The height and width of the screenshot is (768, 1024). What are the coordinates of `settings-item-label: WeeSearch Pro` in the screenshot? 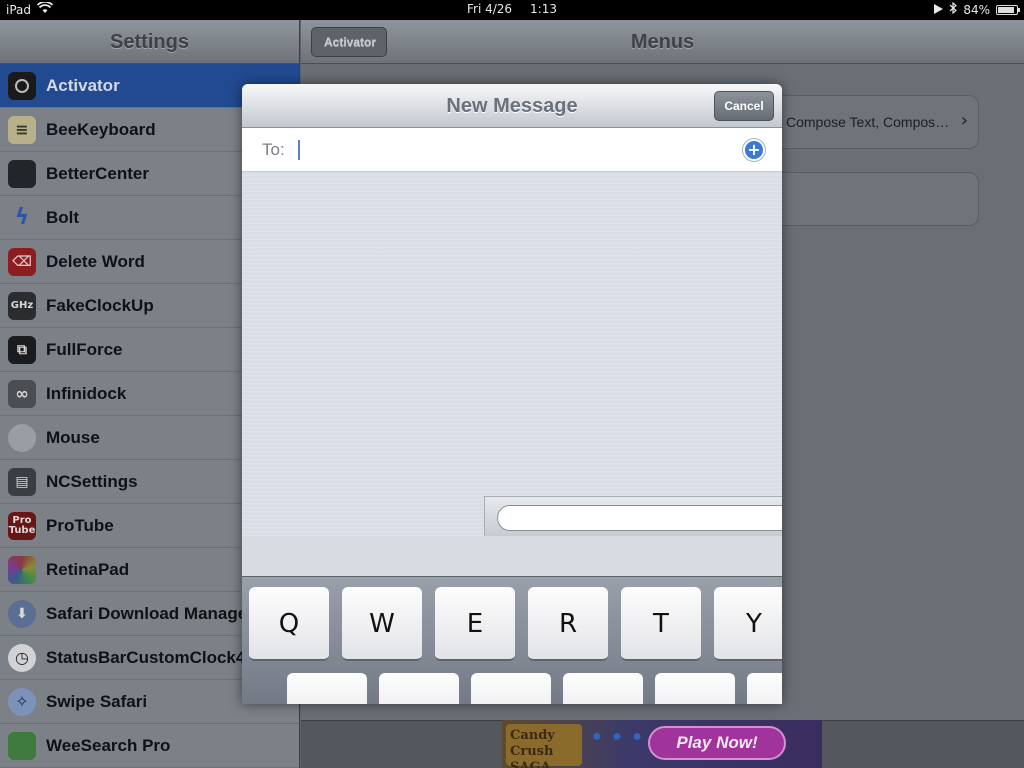 It's located at (108, 745).